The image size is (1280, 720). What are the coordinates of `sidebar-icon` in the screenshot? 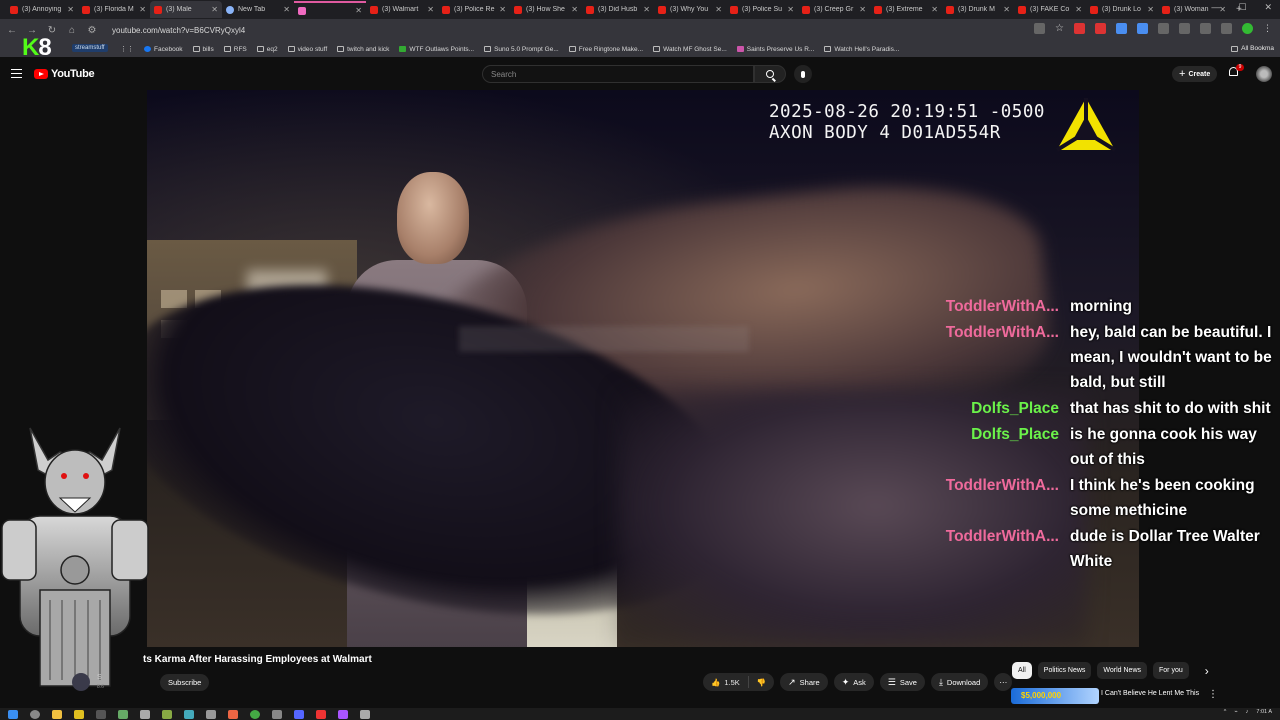 It's located at (1205, 28).